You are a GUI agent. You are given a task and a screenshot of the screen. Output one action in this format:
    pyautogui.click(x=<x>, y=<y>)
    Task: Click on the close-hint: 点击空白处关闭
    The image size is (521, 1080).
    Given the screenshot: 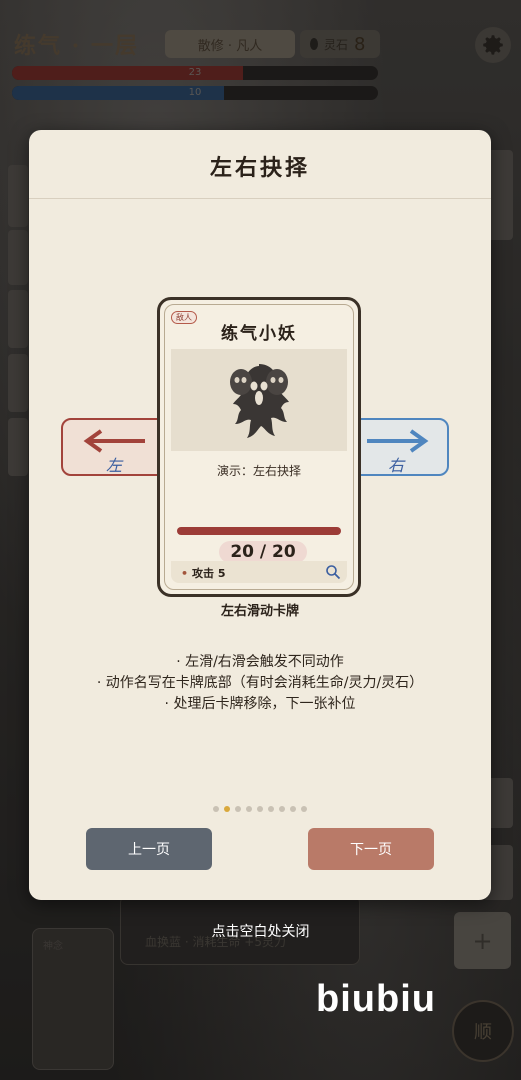 What is the action you would take?
    pyautogui.click(x=260, y=932)
    